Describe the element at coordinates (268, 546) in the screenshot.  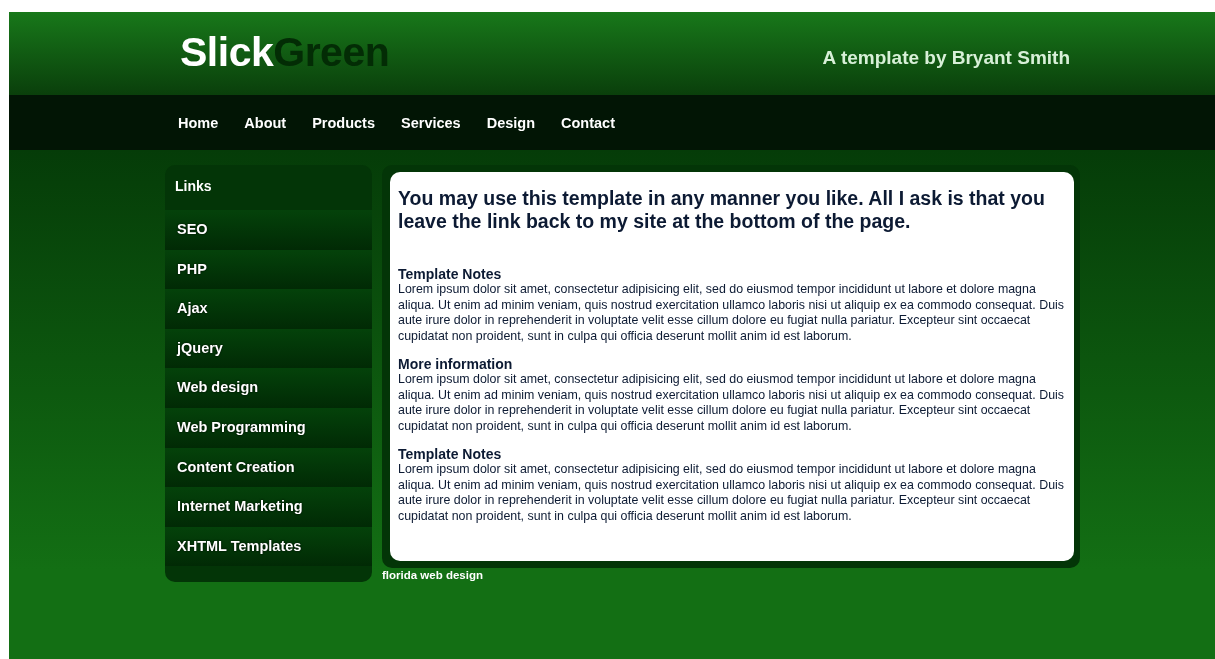
I see `sidebar-link: XHTML Templates` at that location.